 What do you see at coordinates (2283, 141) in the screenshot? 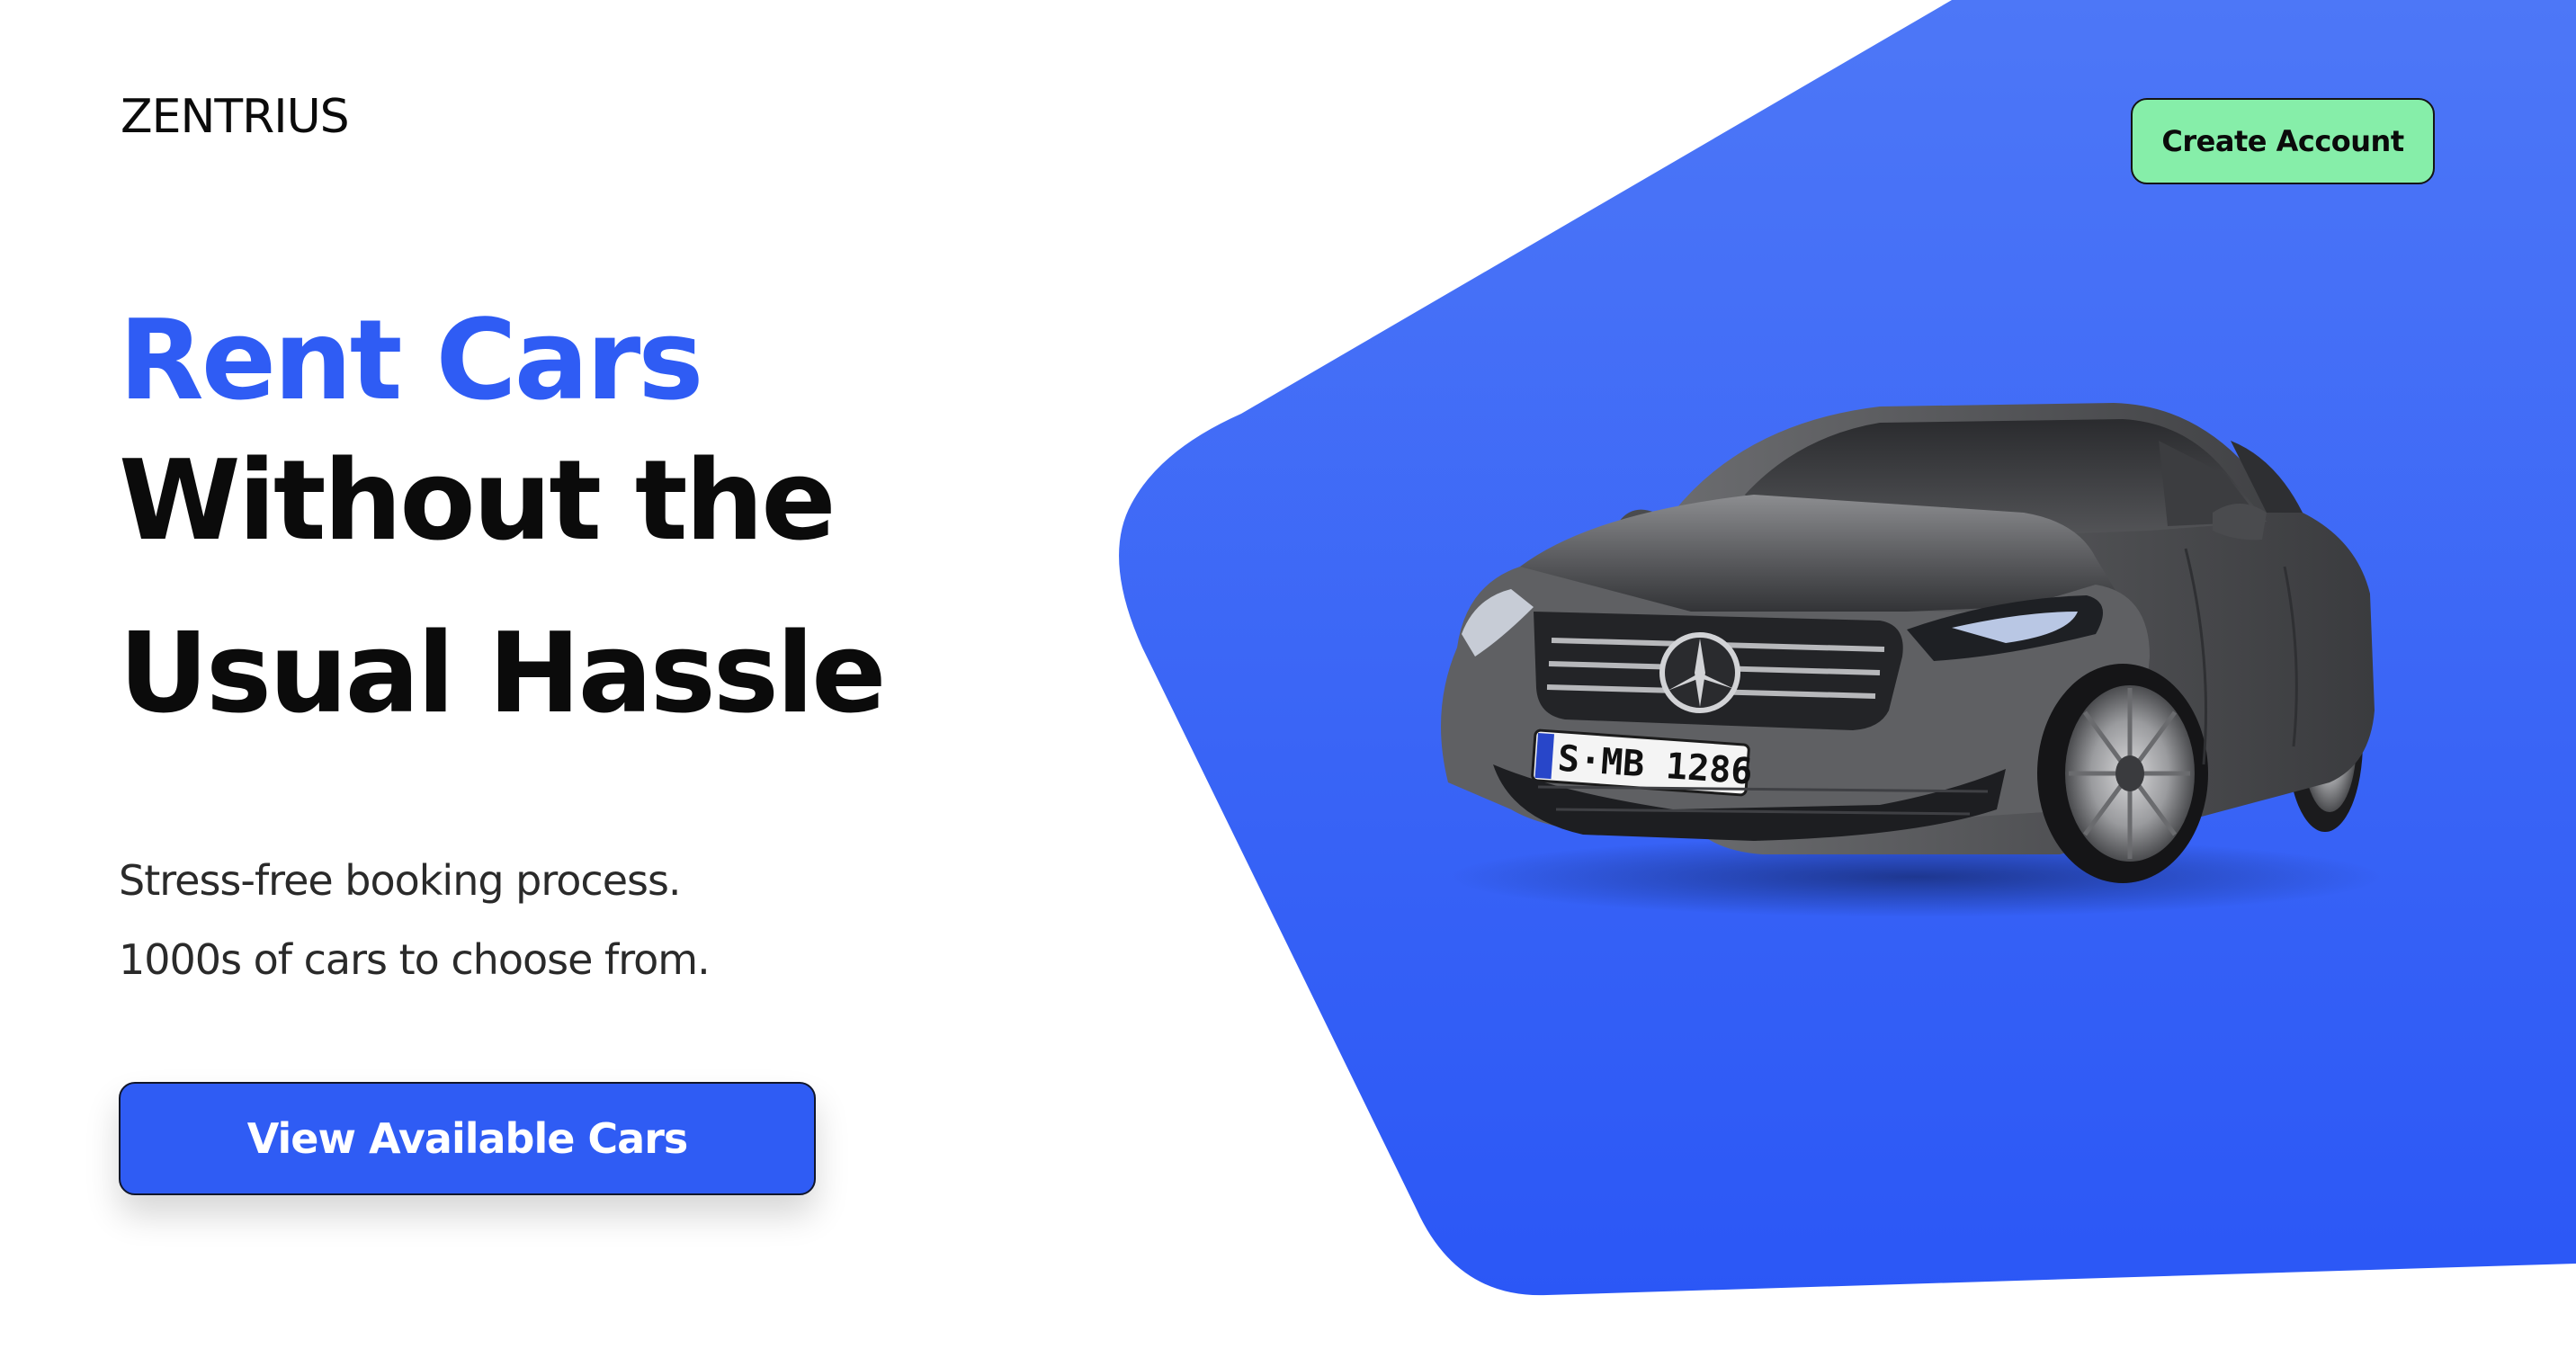
I see `create-account-button: Create Account` at bounding box center [2283, 141].